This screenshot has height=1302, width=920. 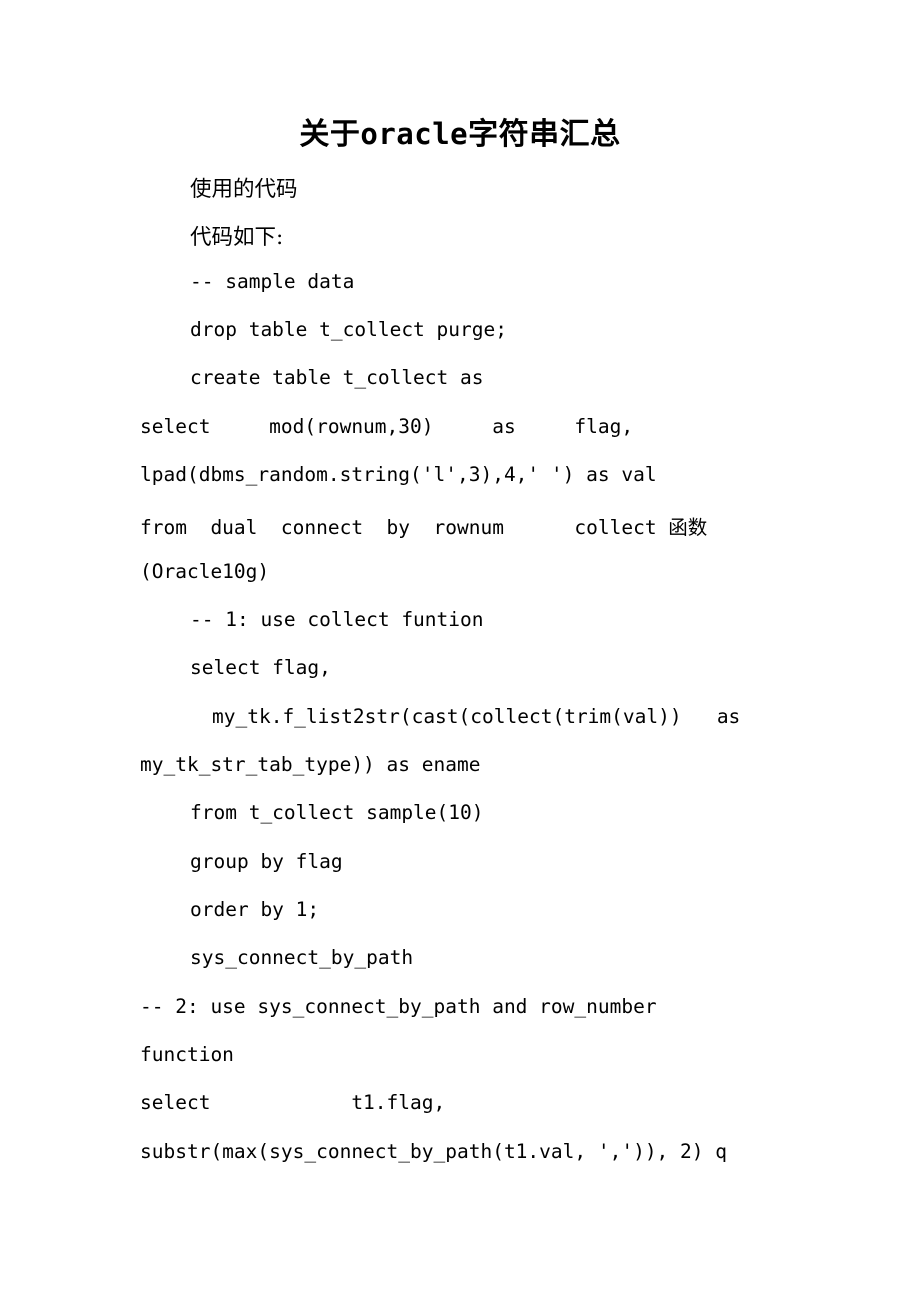 I want to click on code-line-drop-table: drop table t_collect purge;, so click(x=348, y=329).